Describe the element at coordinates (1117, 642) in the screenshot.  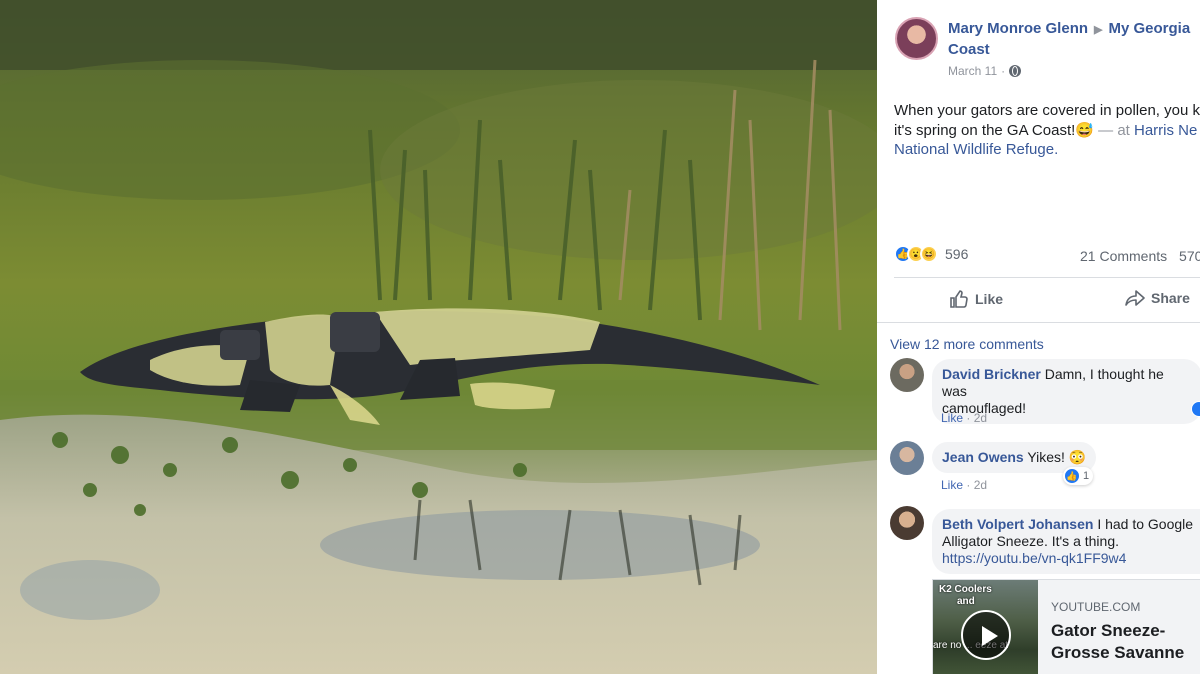
I see `link-title: Gator Sneeze- Grosse Savanne` at that location.